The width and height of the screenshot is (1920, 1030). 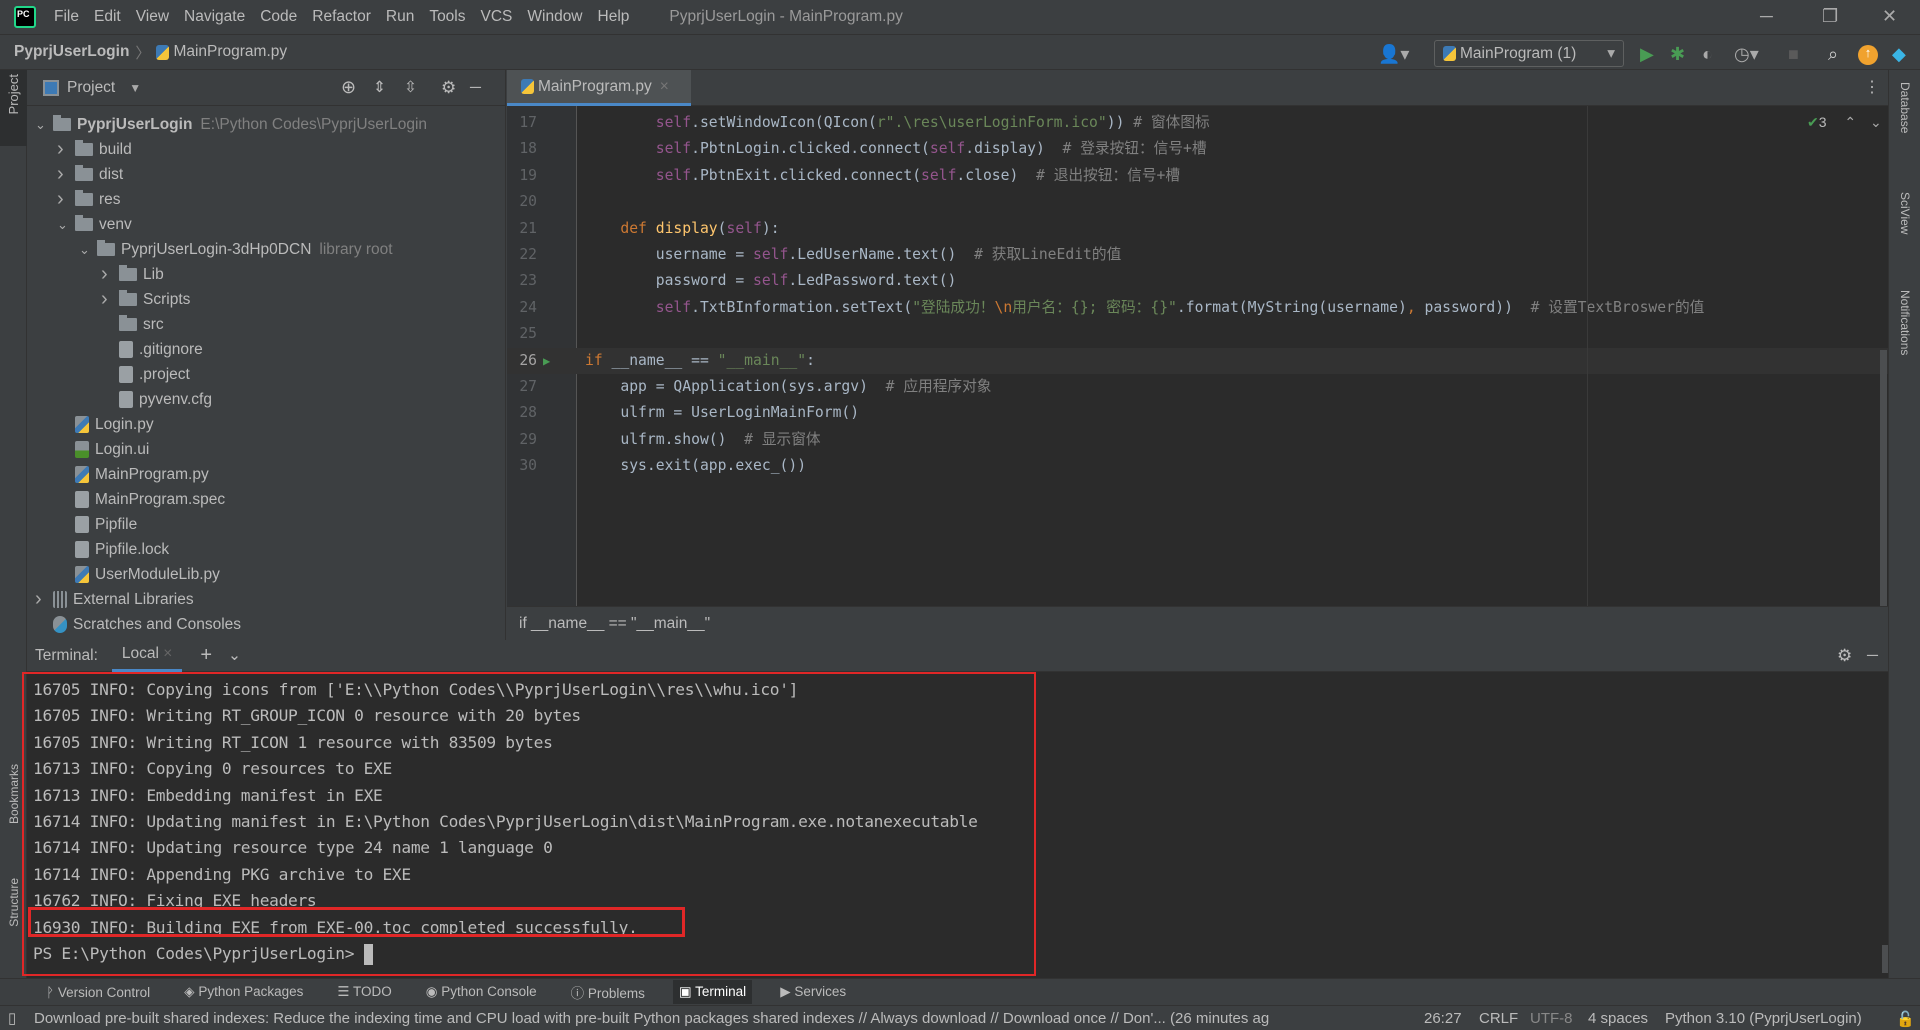 What do you see at coordinates (1885, 959) in the screenshot?
I see `terminal-scrollbar` at bounding box center [1885, 959].